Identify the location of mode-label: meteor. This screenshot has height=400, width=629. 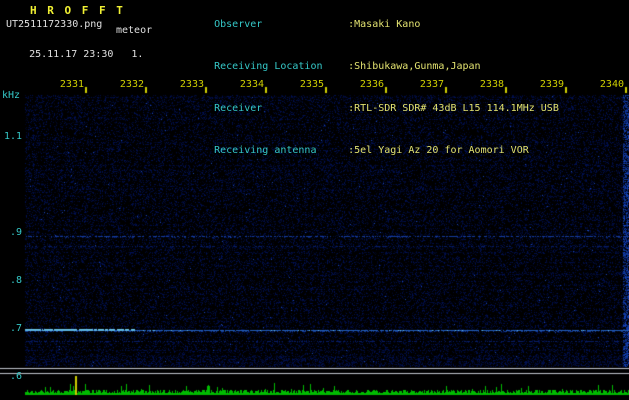
(134, 30).